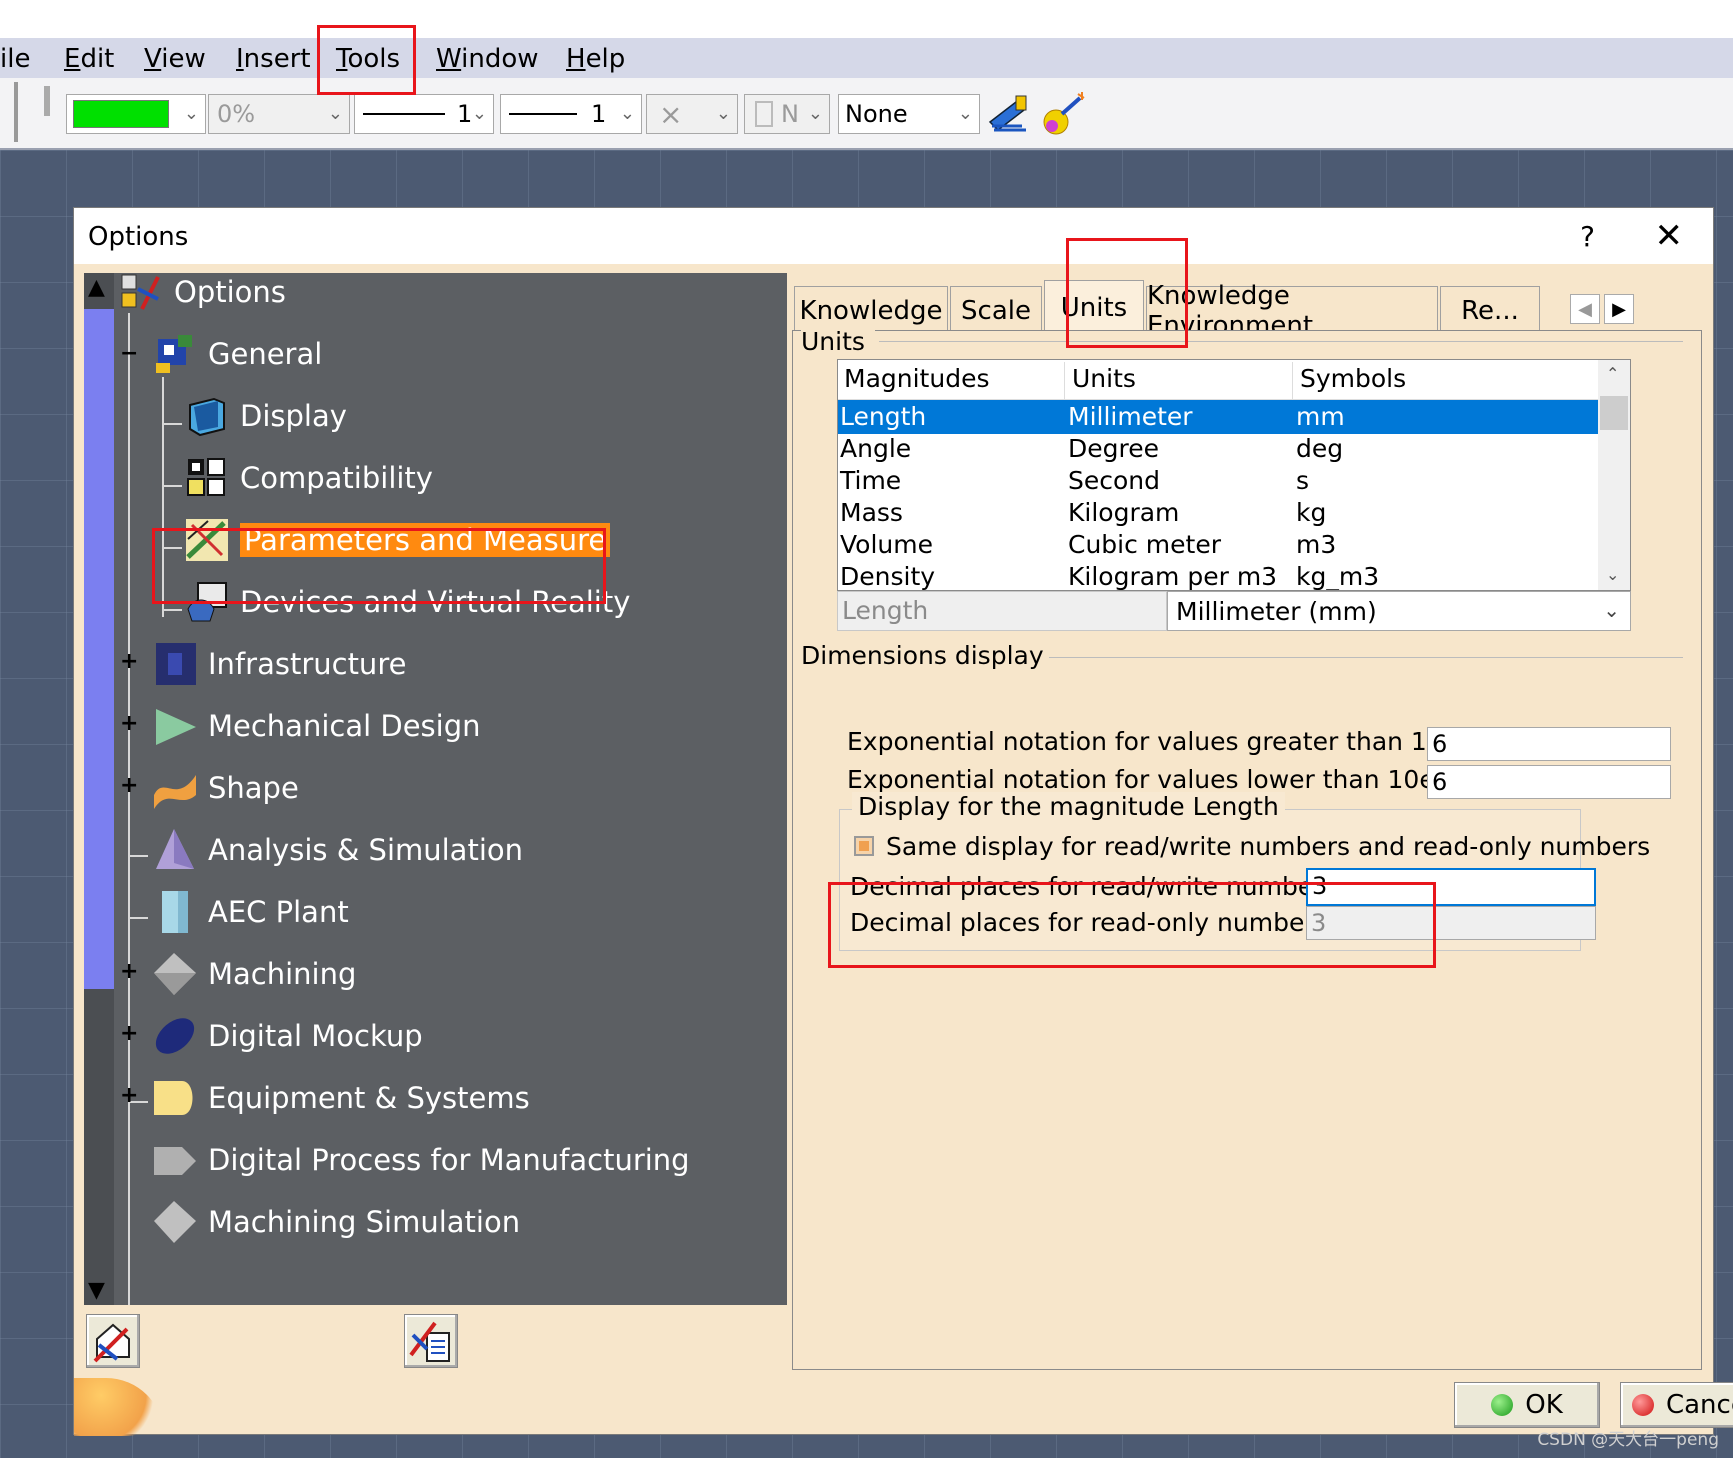 This screenshot has height=1458, width=1733. I want to click on dialog-title-bar: Options ? ✕, so click(893, 236).